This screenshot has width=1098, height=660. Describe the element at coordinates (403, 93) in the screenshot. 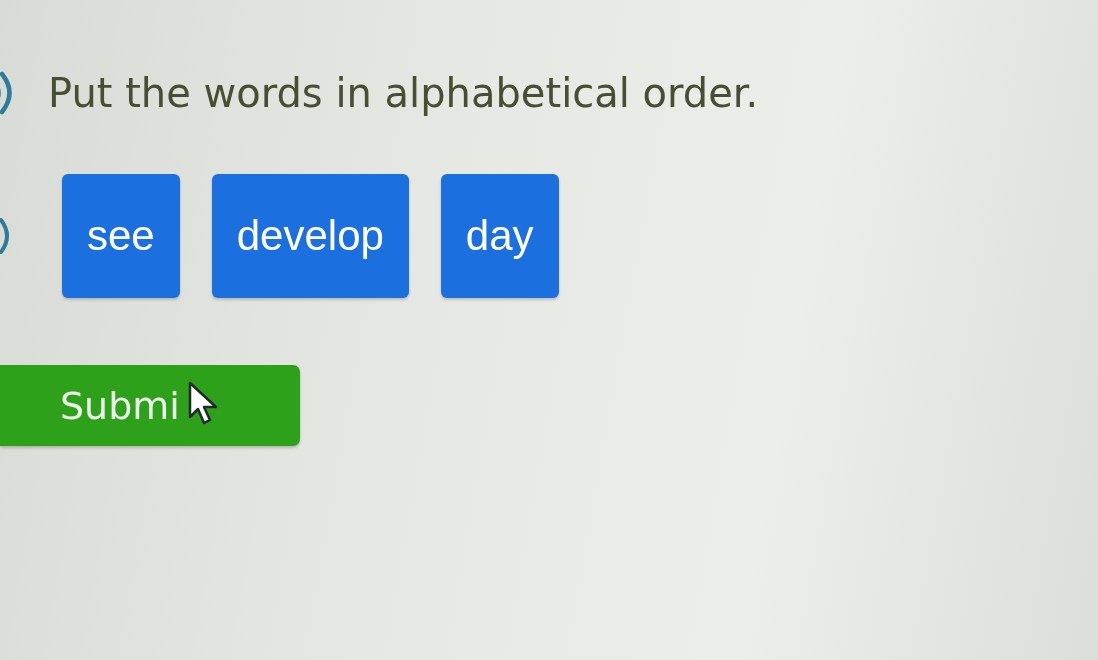

I see `instruction-text: Put the words in alphabetical order.` at that location.